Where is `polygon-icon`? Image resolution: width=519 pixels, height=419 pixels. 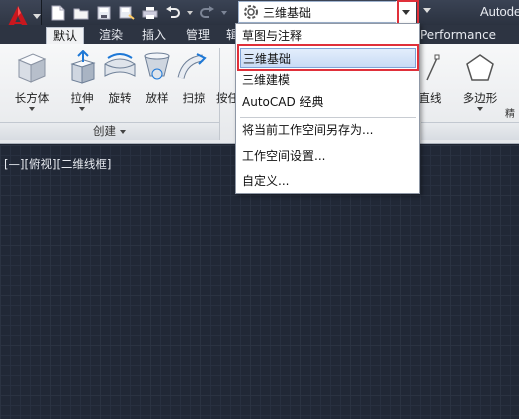
polygon-icon is located at coordinates (480, 67).